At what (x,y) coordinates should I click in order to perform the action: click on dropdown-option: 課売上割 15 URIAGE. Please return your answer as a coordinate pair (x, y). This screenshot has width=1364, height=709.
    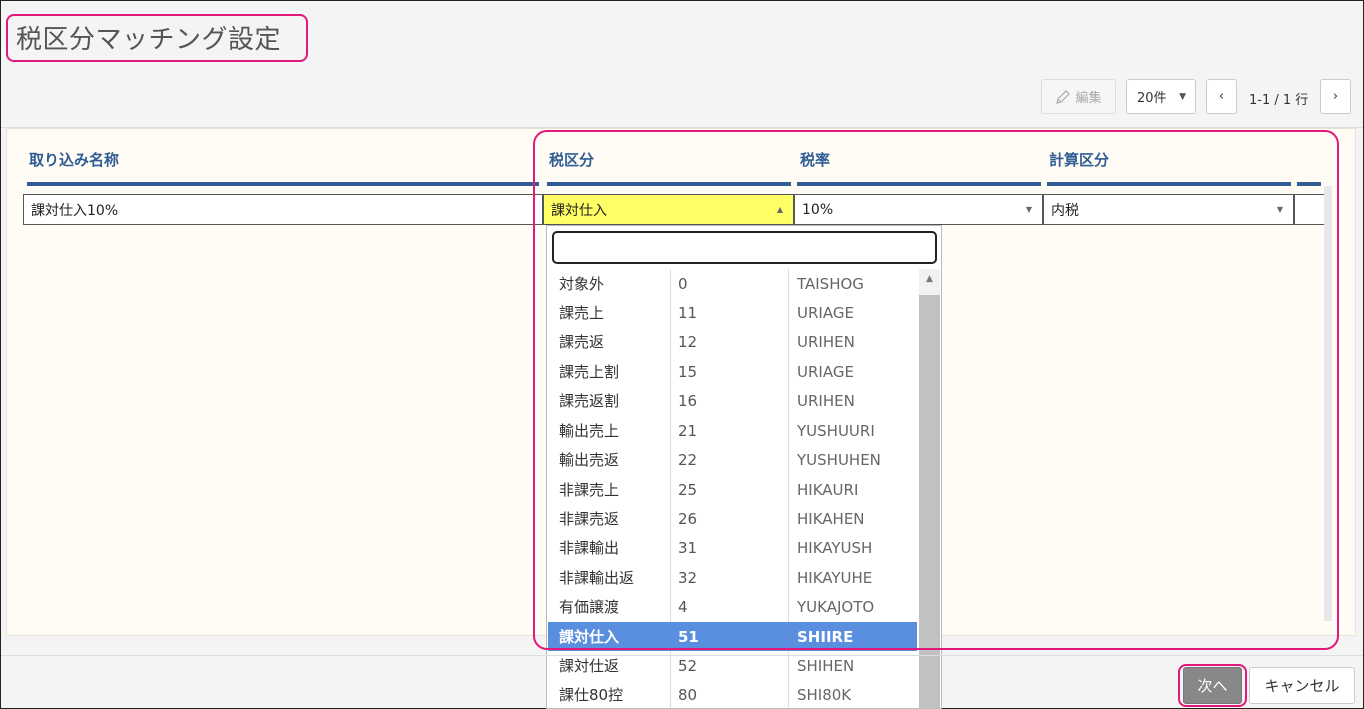
    Looking at the image, I should click on (732, 371).